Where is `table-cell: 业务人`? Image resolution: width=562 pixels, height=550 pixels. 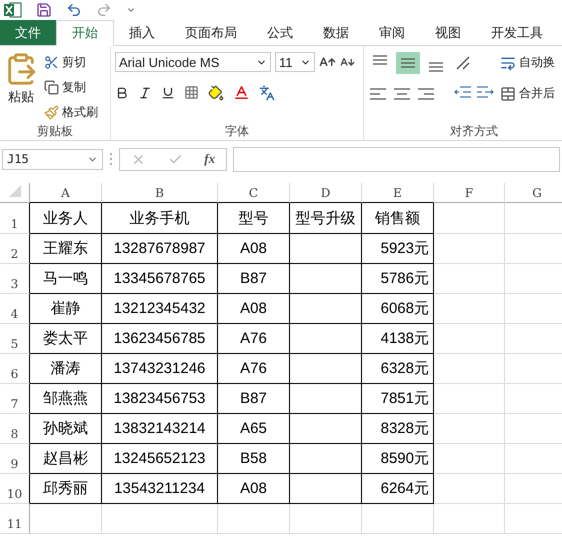
table-cell: 业务人 is located at coordinates (66, 218).